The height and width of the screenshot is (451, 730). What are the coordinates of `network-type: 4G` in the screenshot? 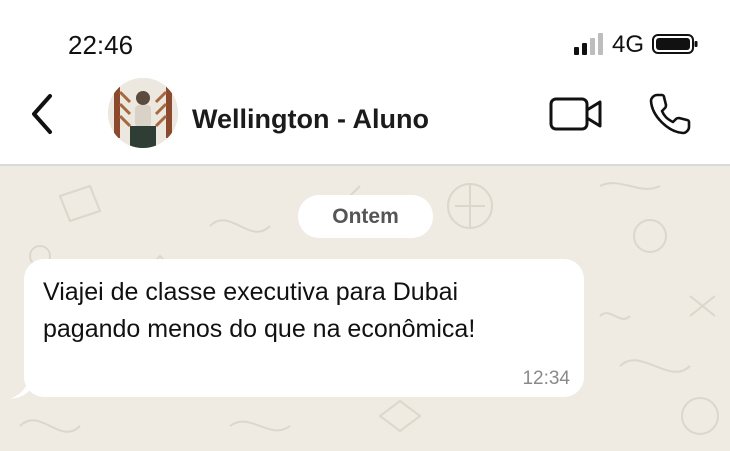 It's located at (628, 44).